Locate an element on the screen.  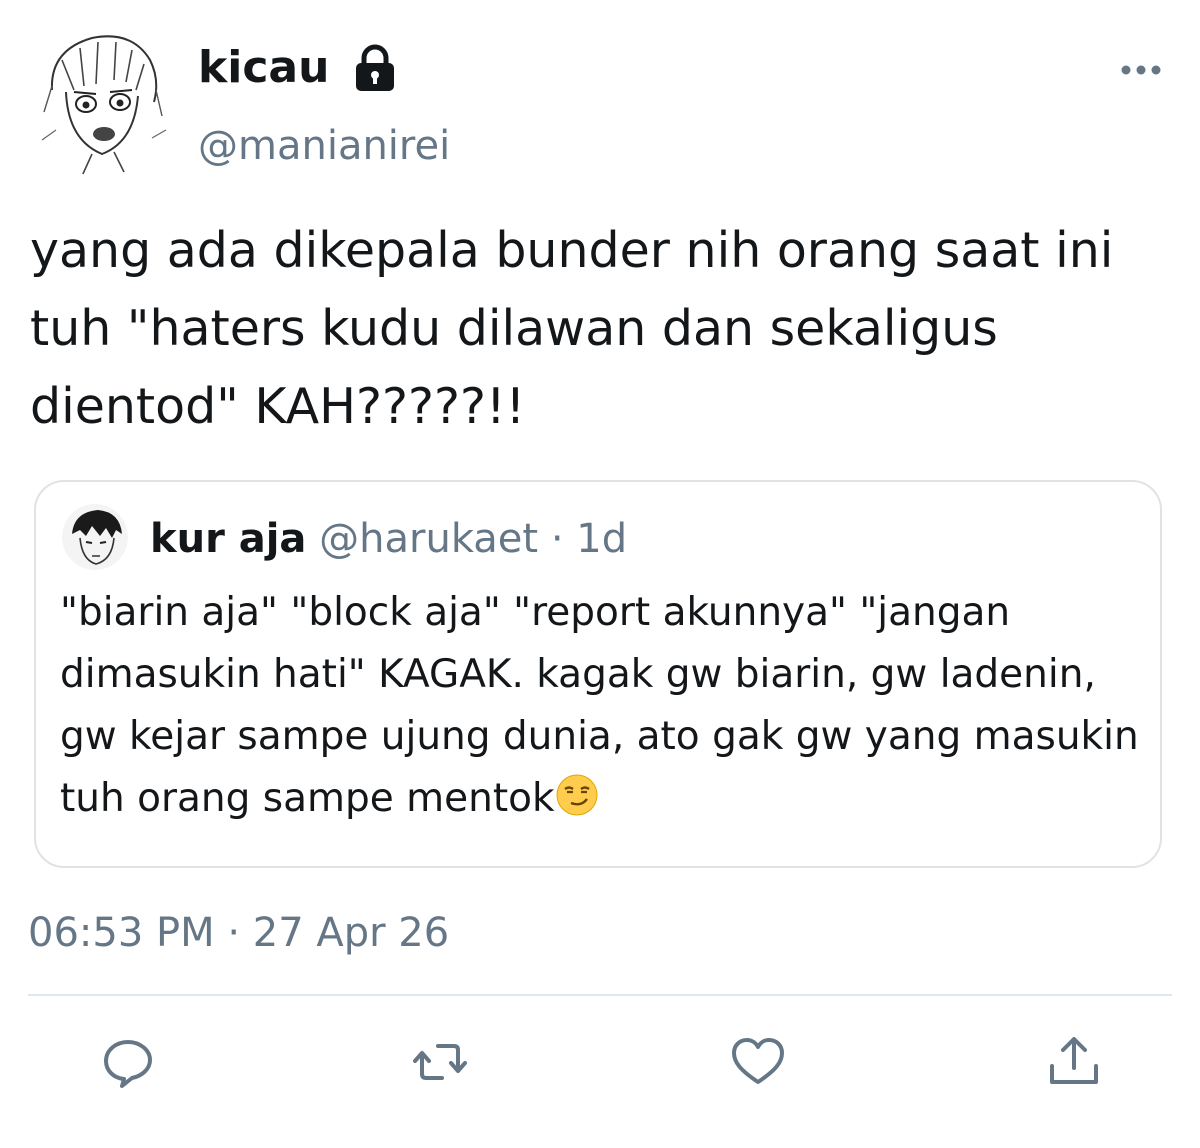
author-avatar is located at coordinates (100, 98).